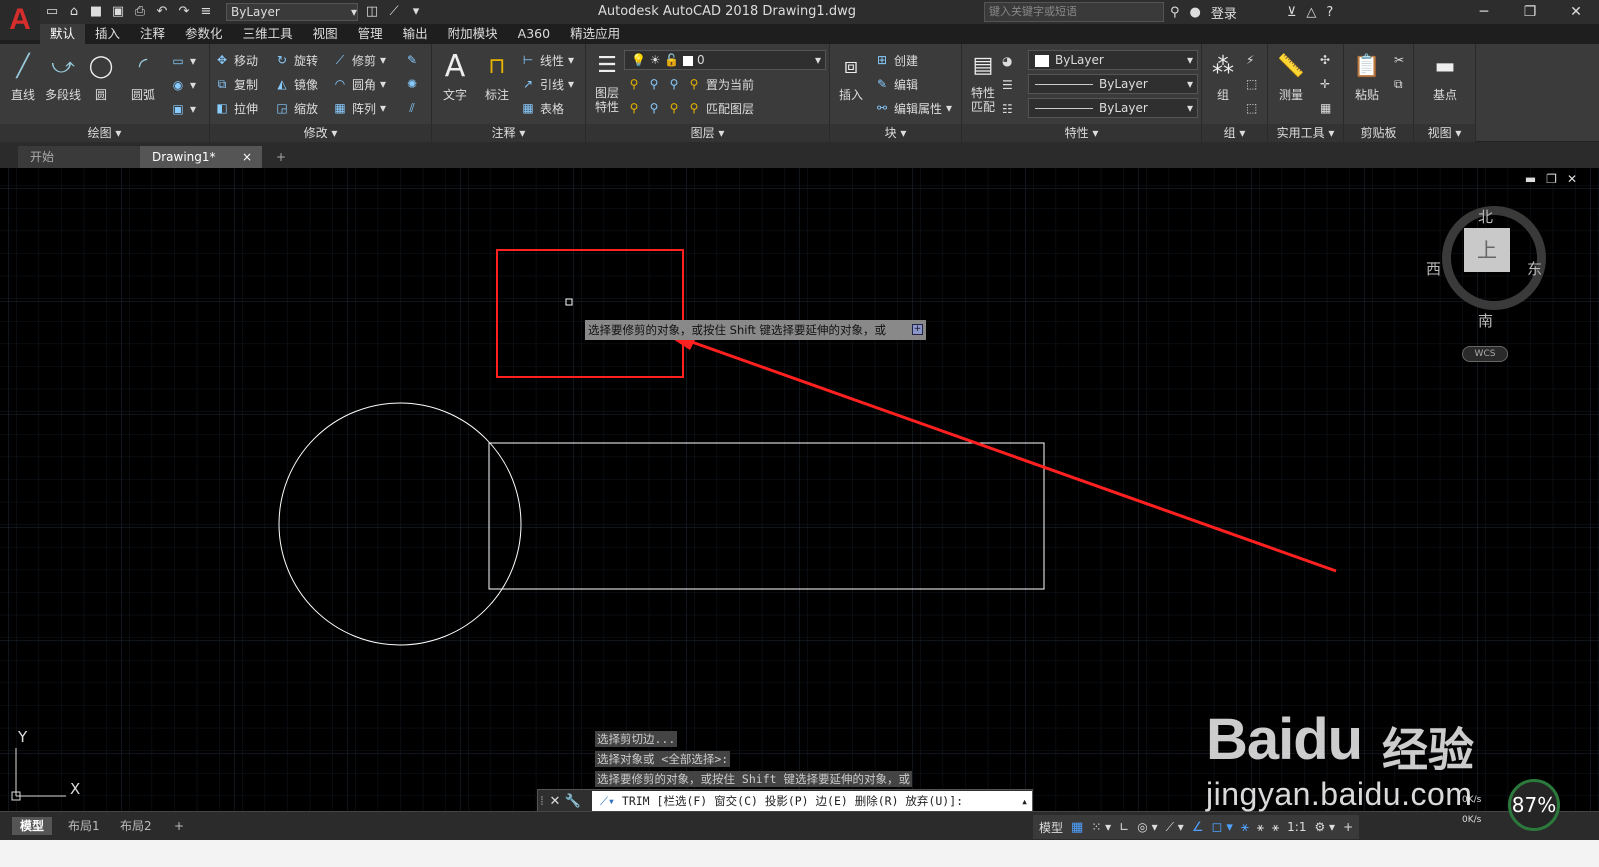 This screenshot has height=867, width=1599. I want to click on start-tab: 开始, so click(80, 157).